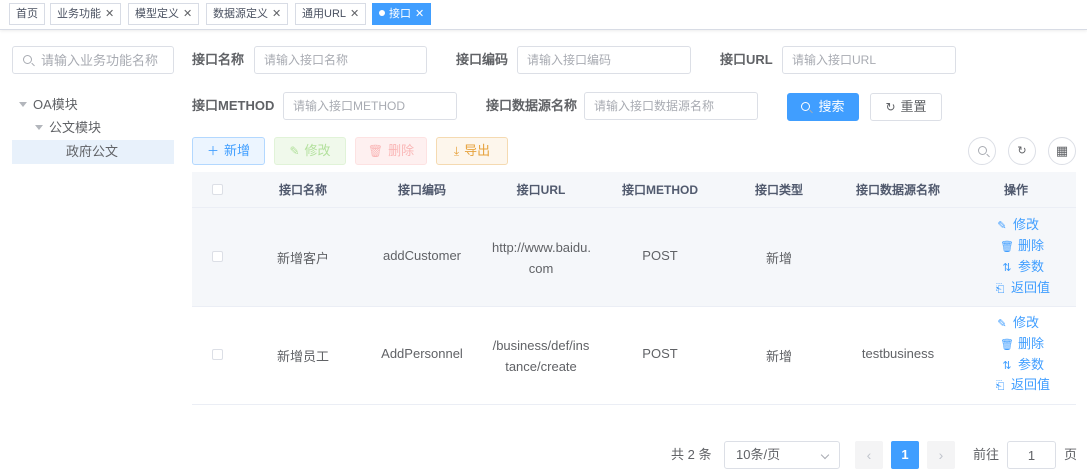  What do you see at coordinates (48, 105) in the screenshot?
I see `tree-node-oa: OA模块` at bounding box center [48, 105].